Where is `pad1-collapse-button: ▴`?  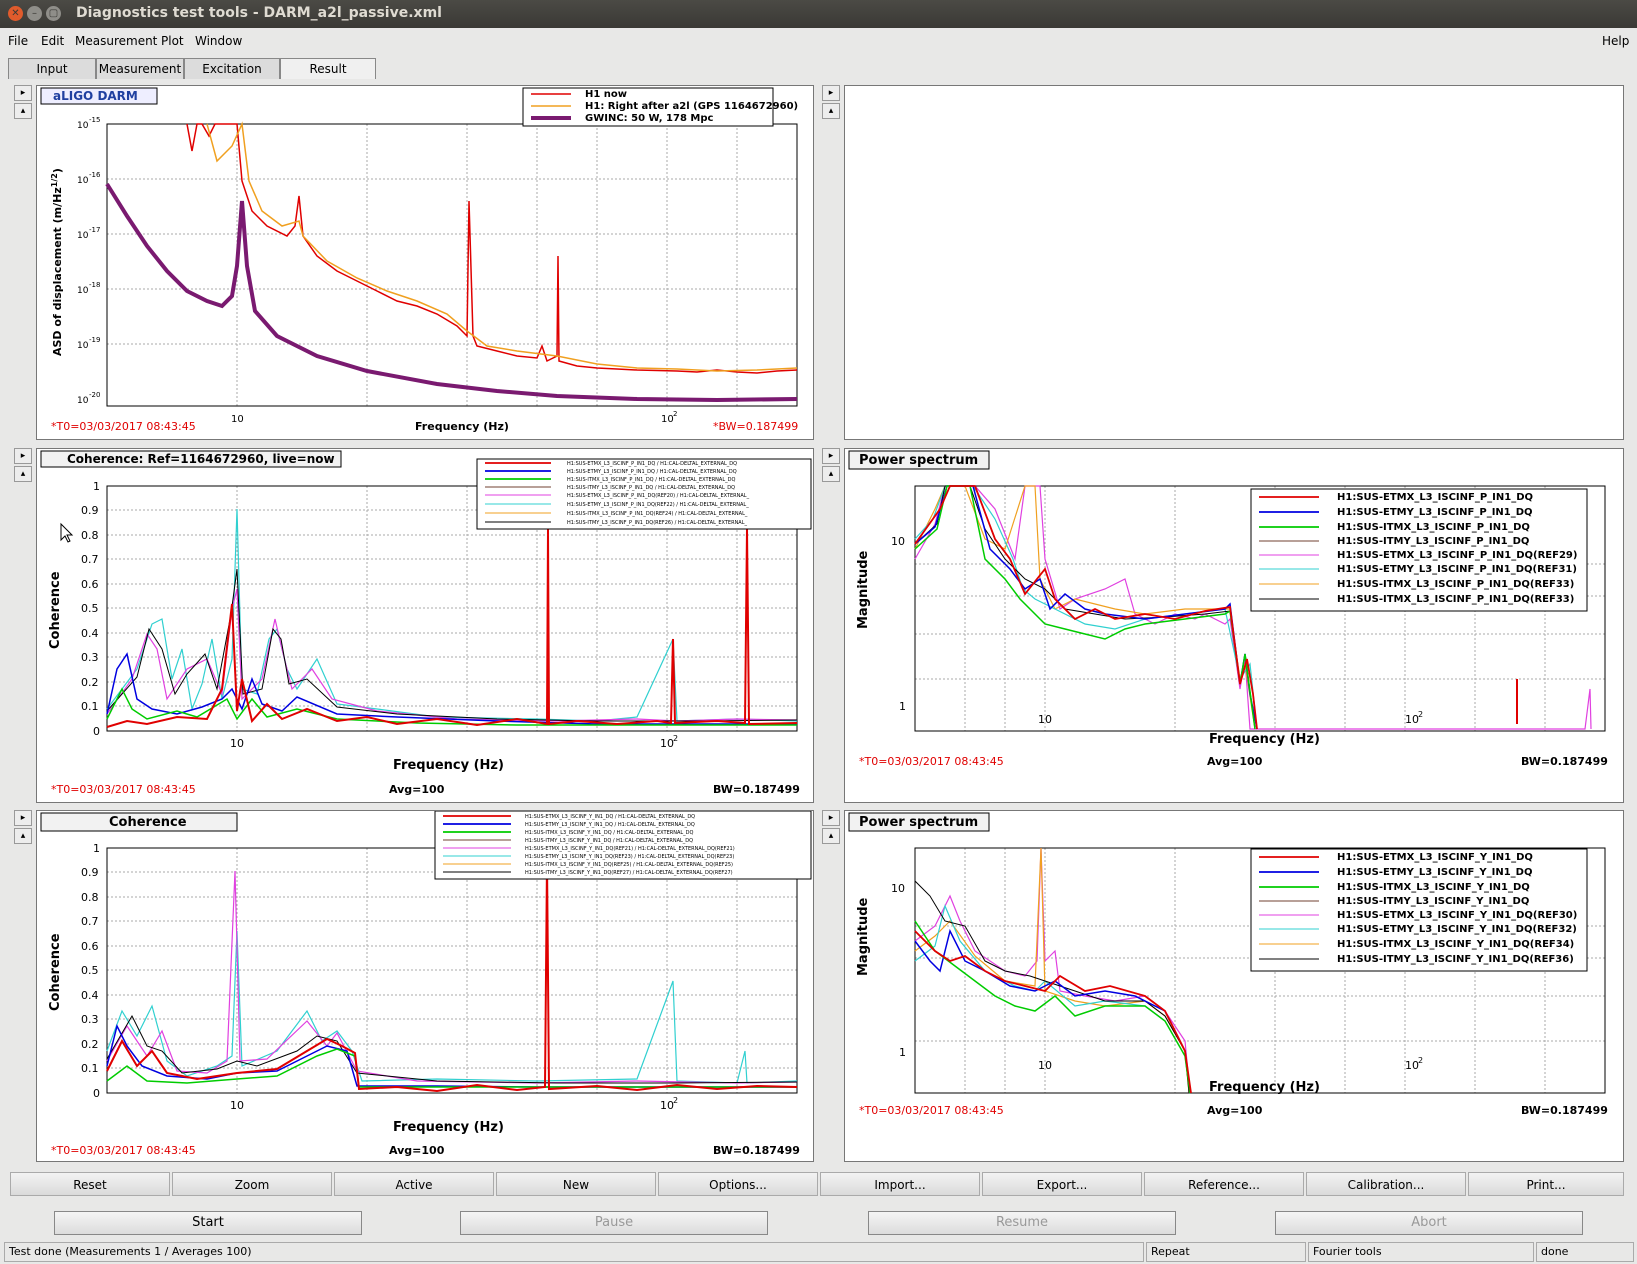
pad1-collapse-button: ▴ is located at coordinates (23, 111).